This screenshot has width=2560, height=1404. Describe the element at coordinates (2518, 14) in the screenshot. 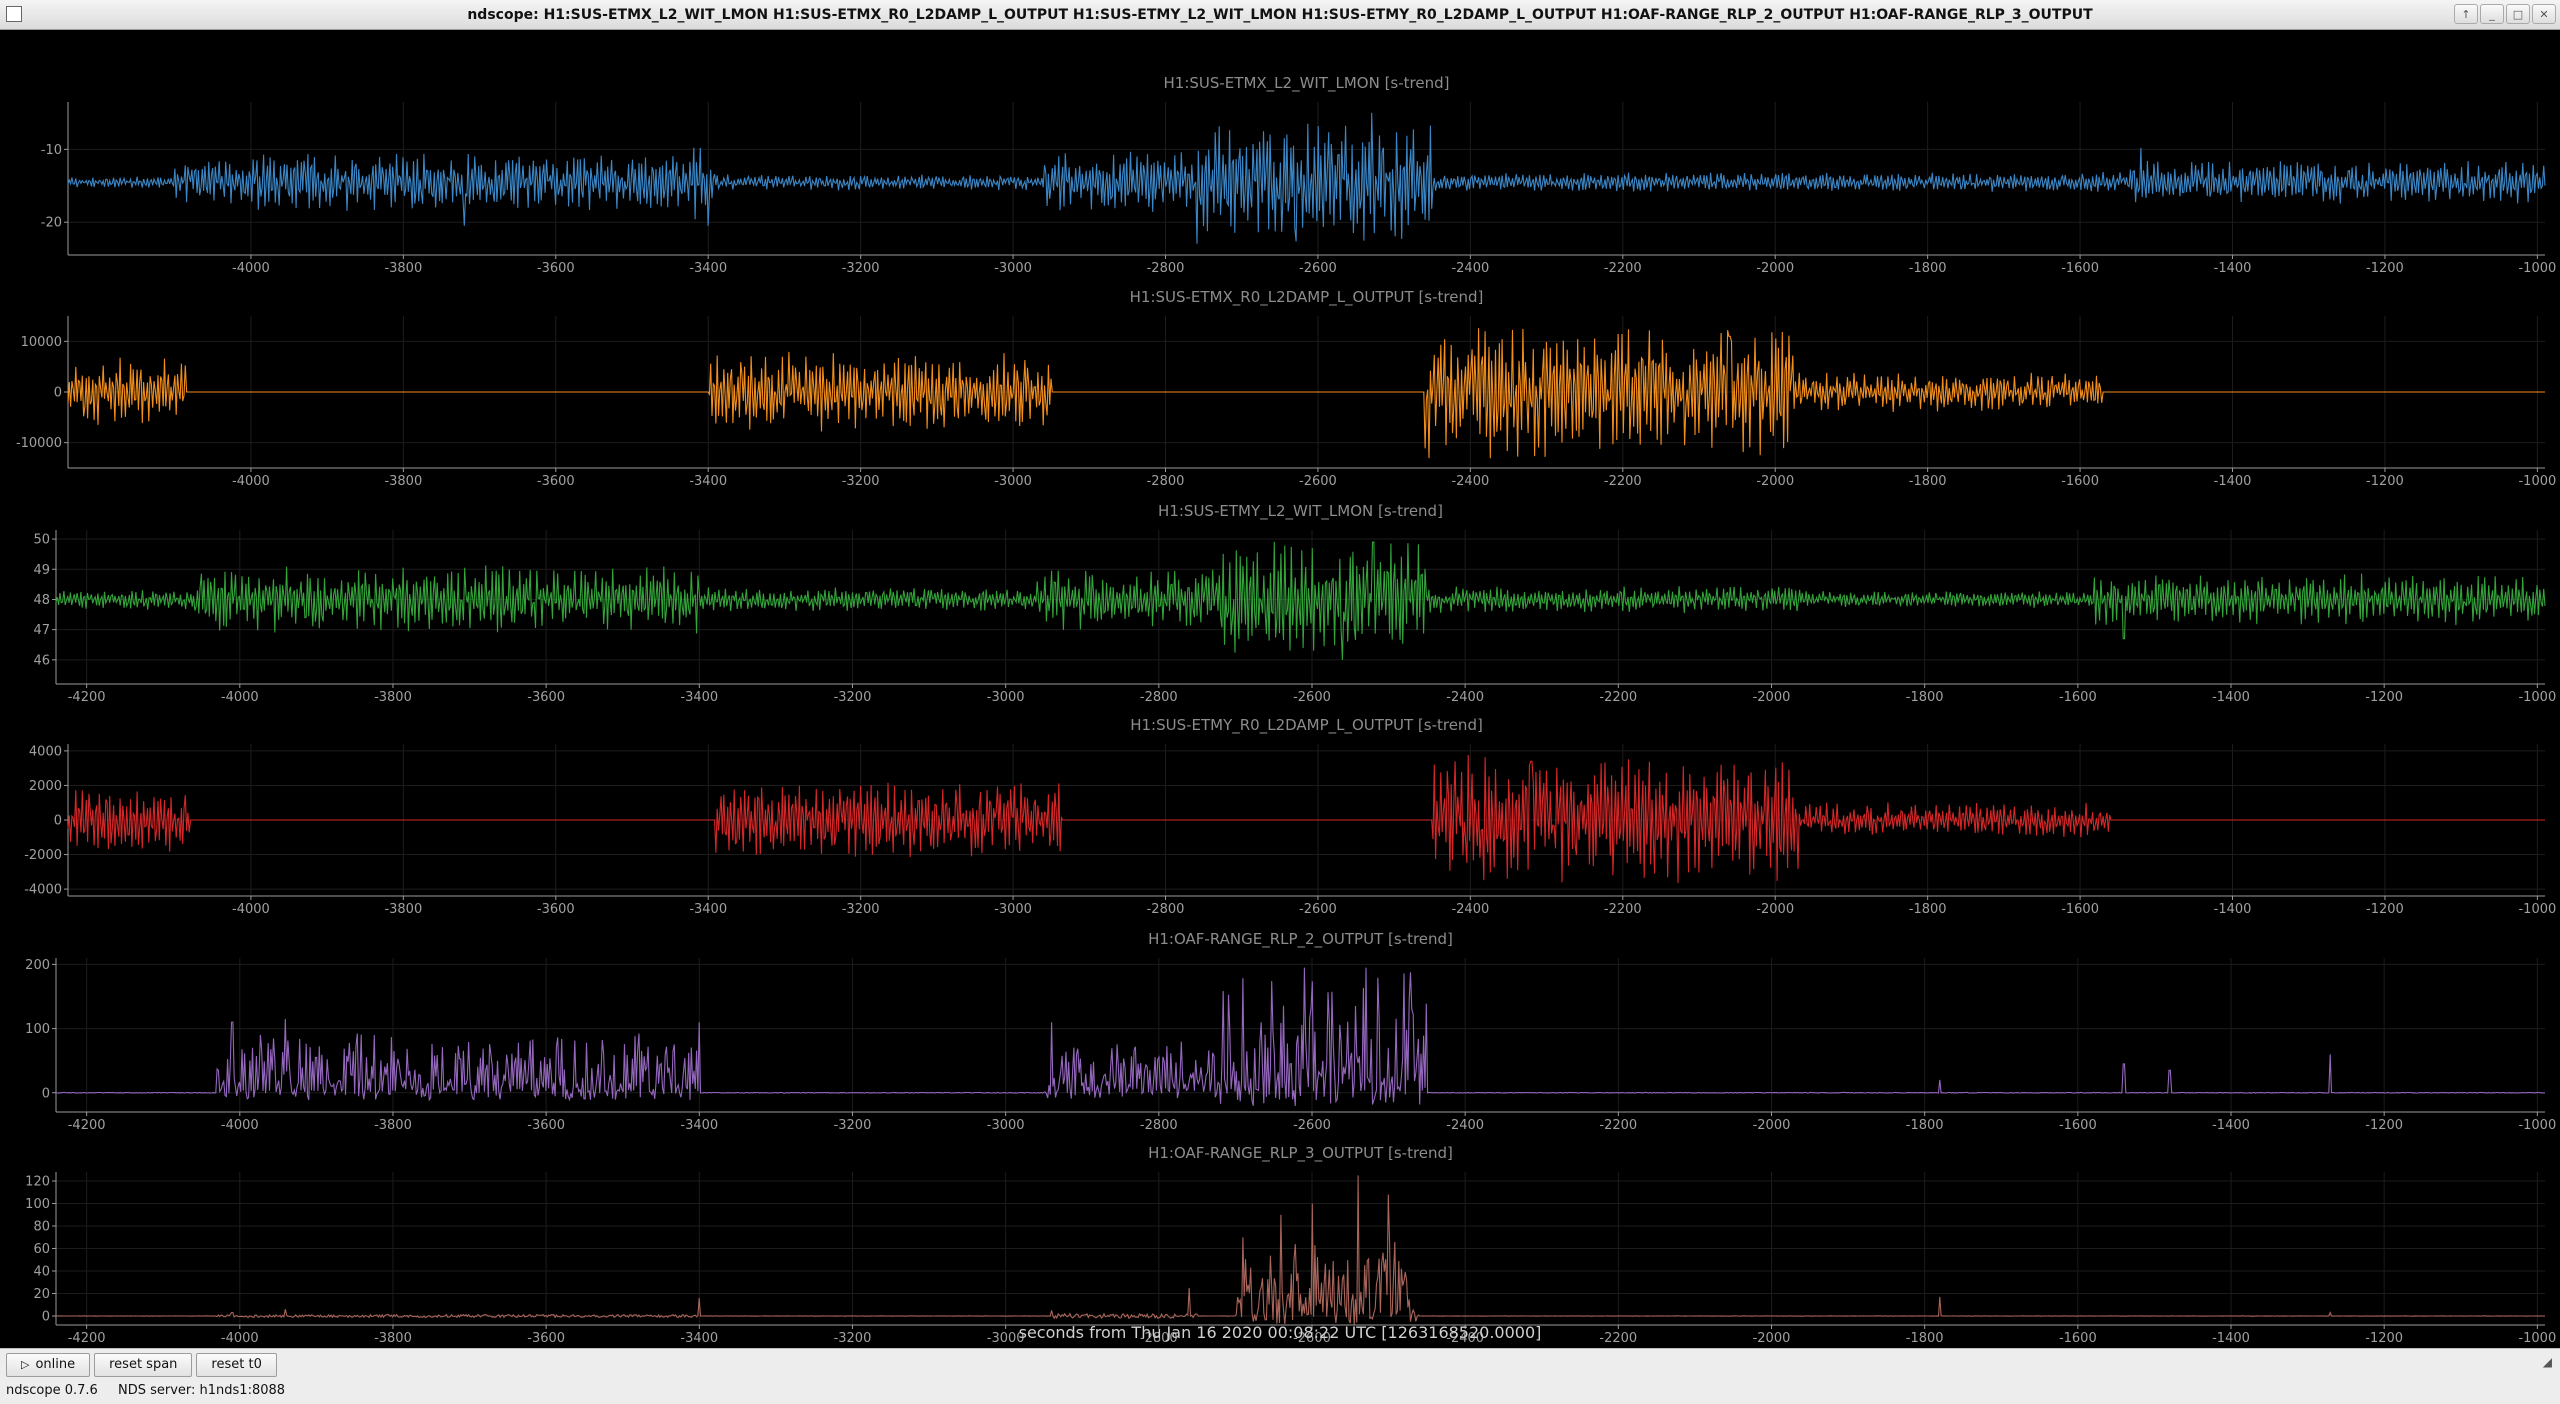

I see `maximize-button: □` at that location.